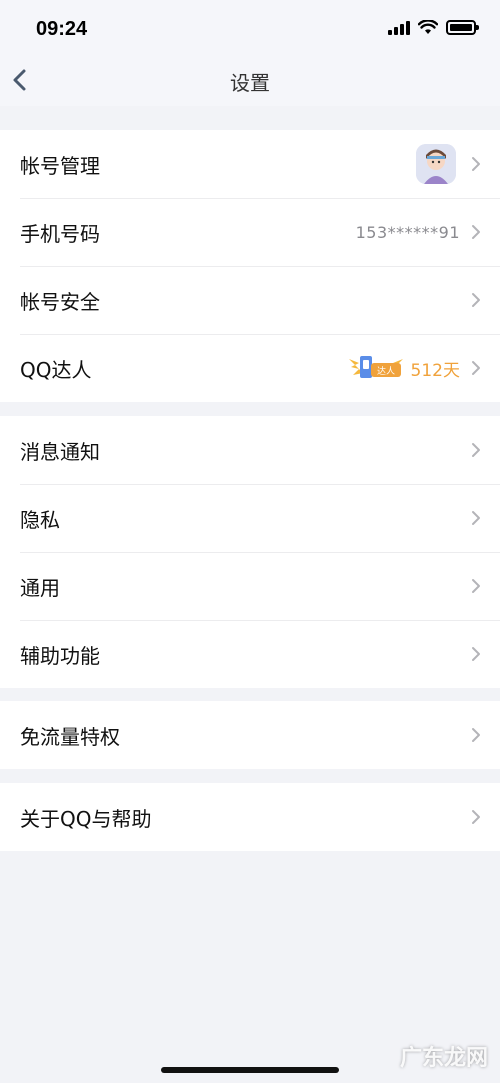  What do you see at coordinates (407, 232) in the screenshot?
I see `phone-number-value: 153******91` at bounding box center [407, 232].